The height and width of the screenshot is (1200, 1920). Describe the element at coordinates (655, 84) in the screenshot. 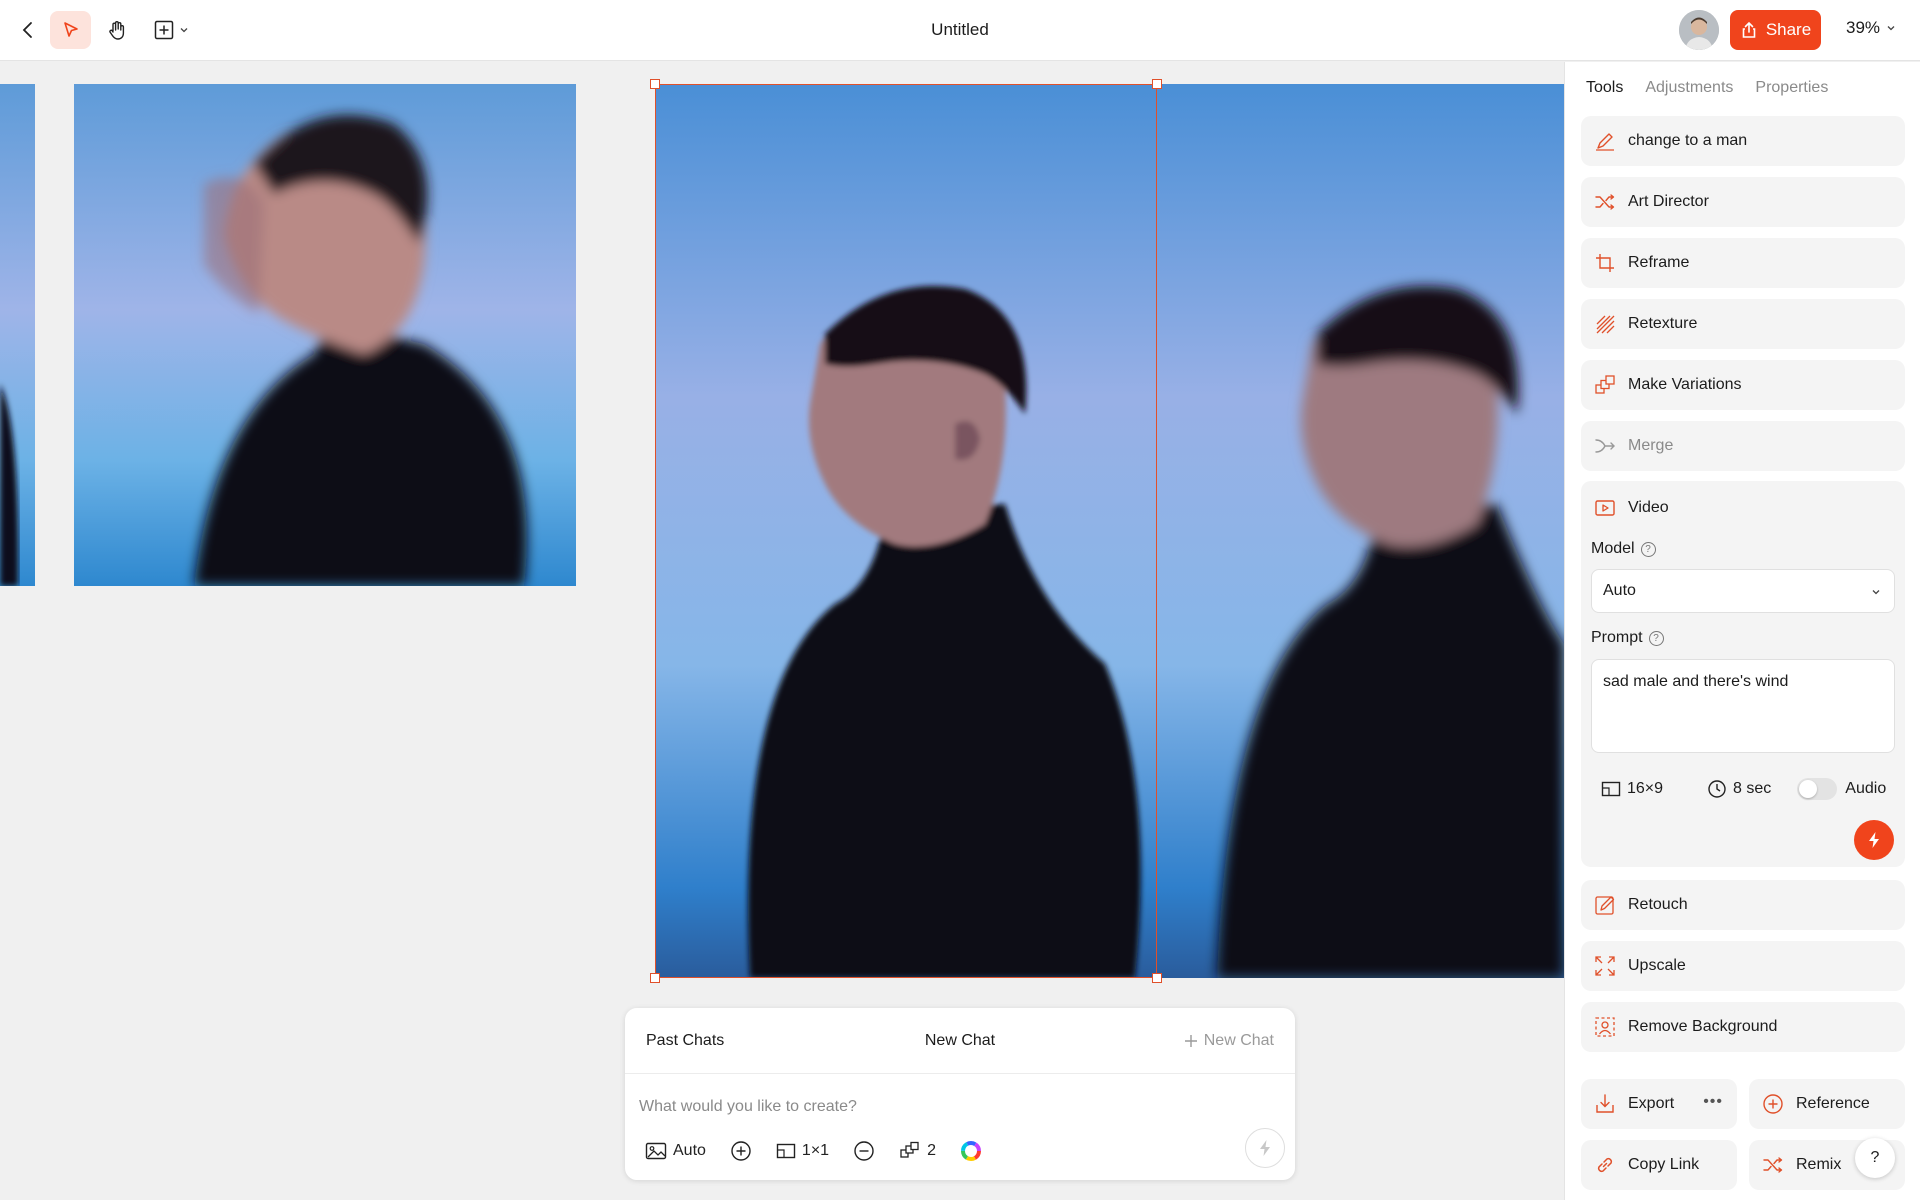

I see `resize-handle-top-left` at that location.